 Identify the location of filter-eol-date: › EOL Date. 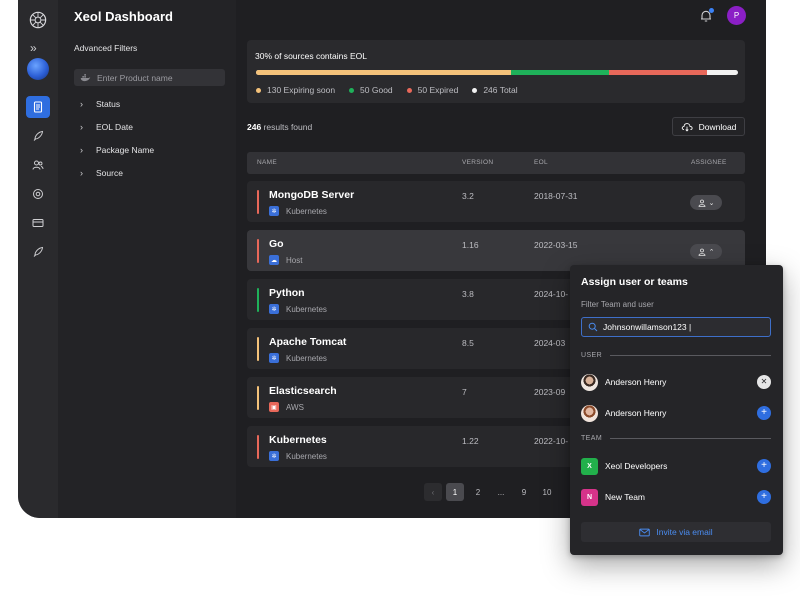
(106, 127).